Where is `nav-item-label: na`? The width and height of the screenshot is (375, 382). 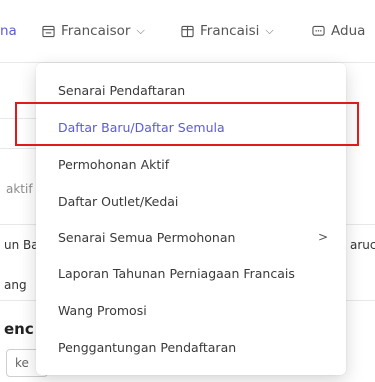
nav-item-label: na is located at coordinates (8, 31).